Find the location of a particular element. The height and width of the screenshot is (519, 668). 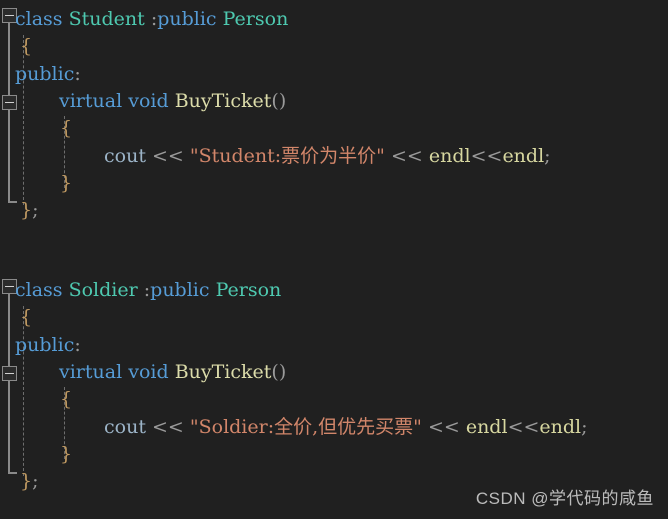

code-line-class-close-student: }; is located at coordinates (29, 210).